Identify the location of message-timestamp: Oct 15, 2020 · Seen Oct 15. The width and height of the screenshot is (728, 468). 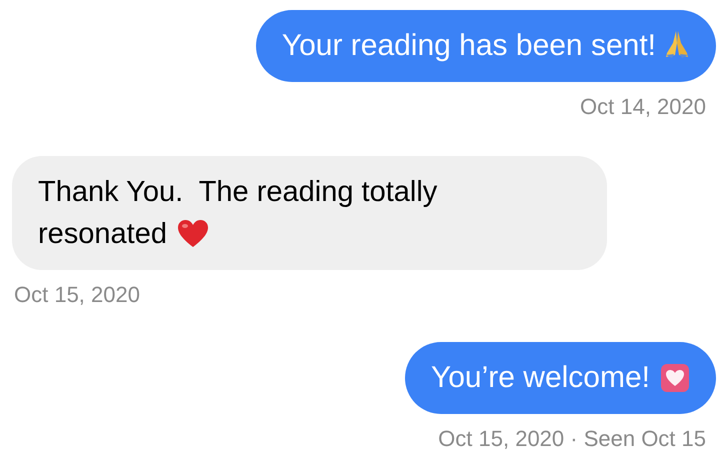
(572, 439).